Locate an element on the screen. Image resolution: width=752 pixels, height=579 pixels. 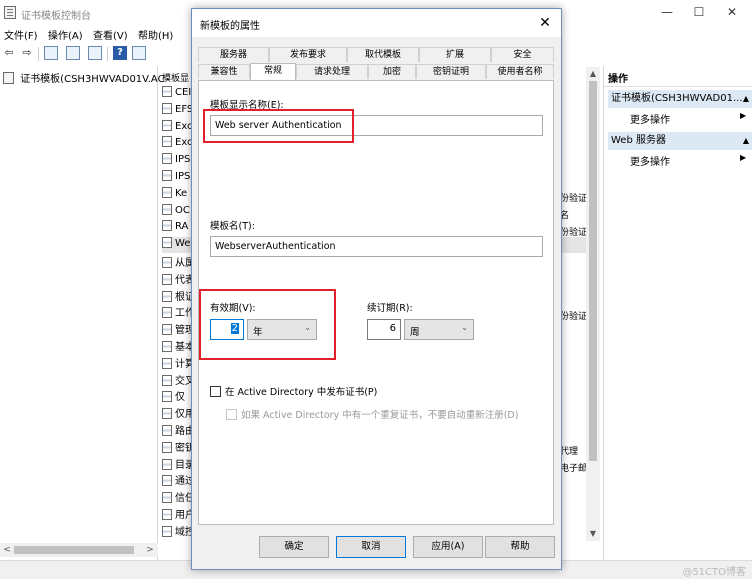
list-item-label: OC is located at coordinates (182, 210).